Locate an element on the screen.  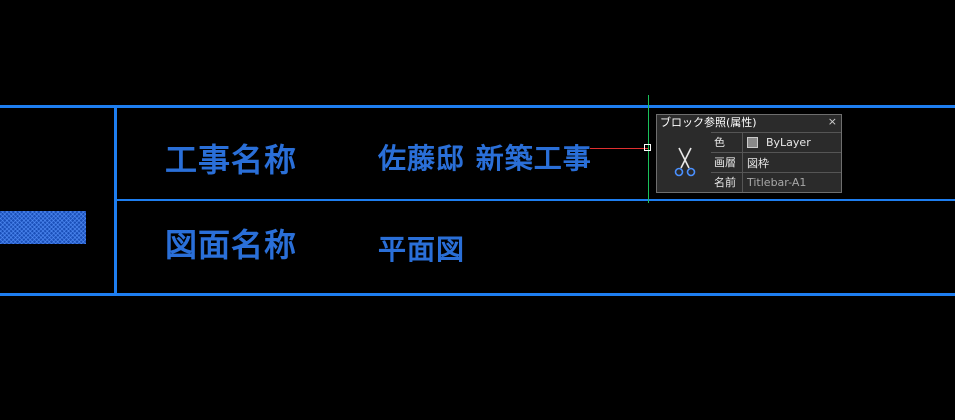
frame-top-line is located at coordinates (477, 106).